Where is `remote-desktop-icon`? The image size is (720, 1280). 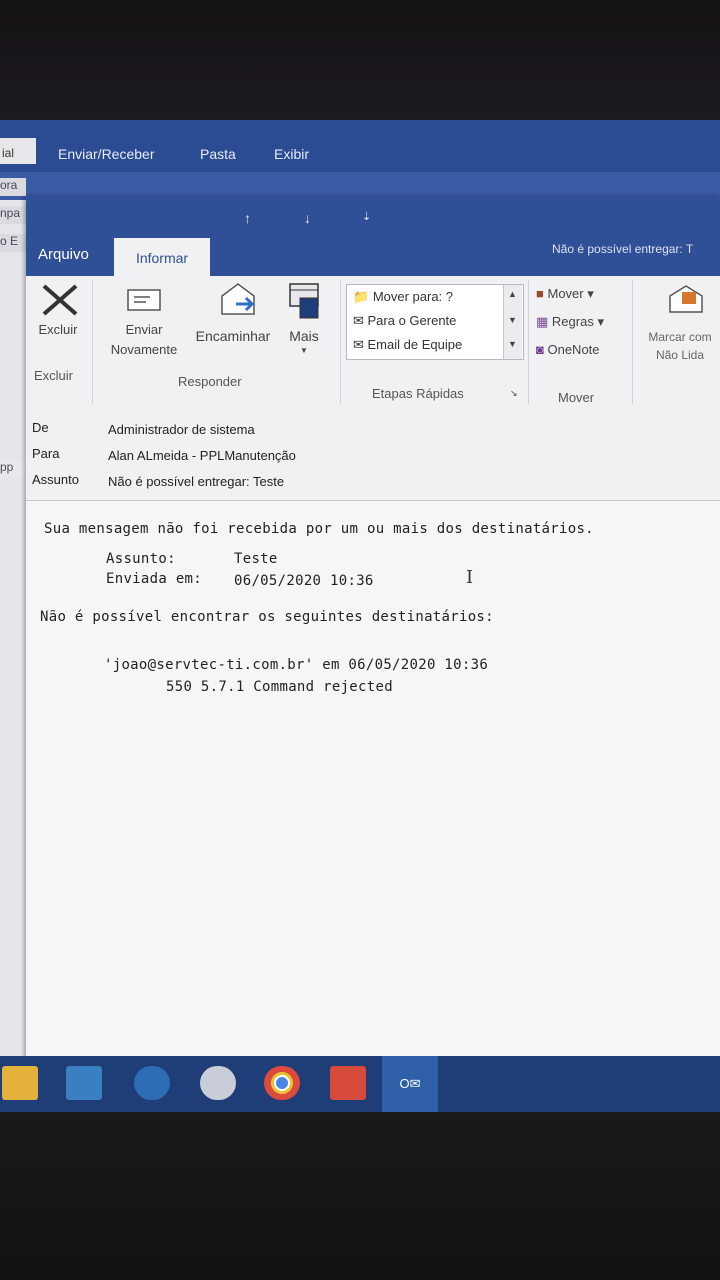 remote-desktop-icon is located at coordinates (348, 1083).